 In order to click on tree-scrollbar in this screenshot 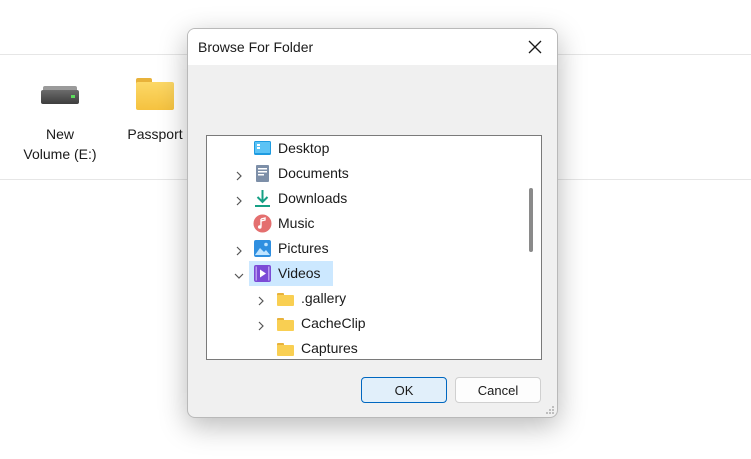, I will do `click(531, 247)`.